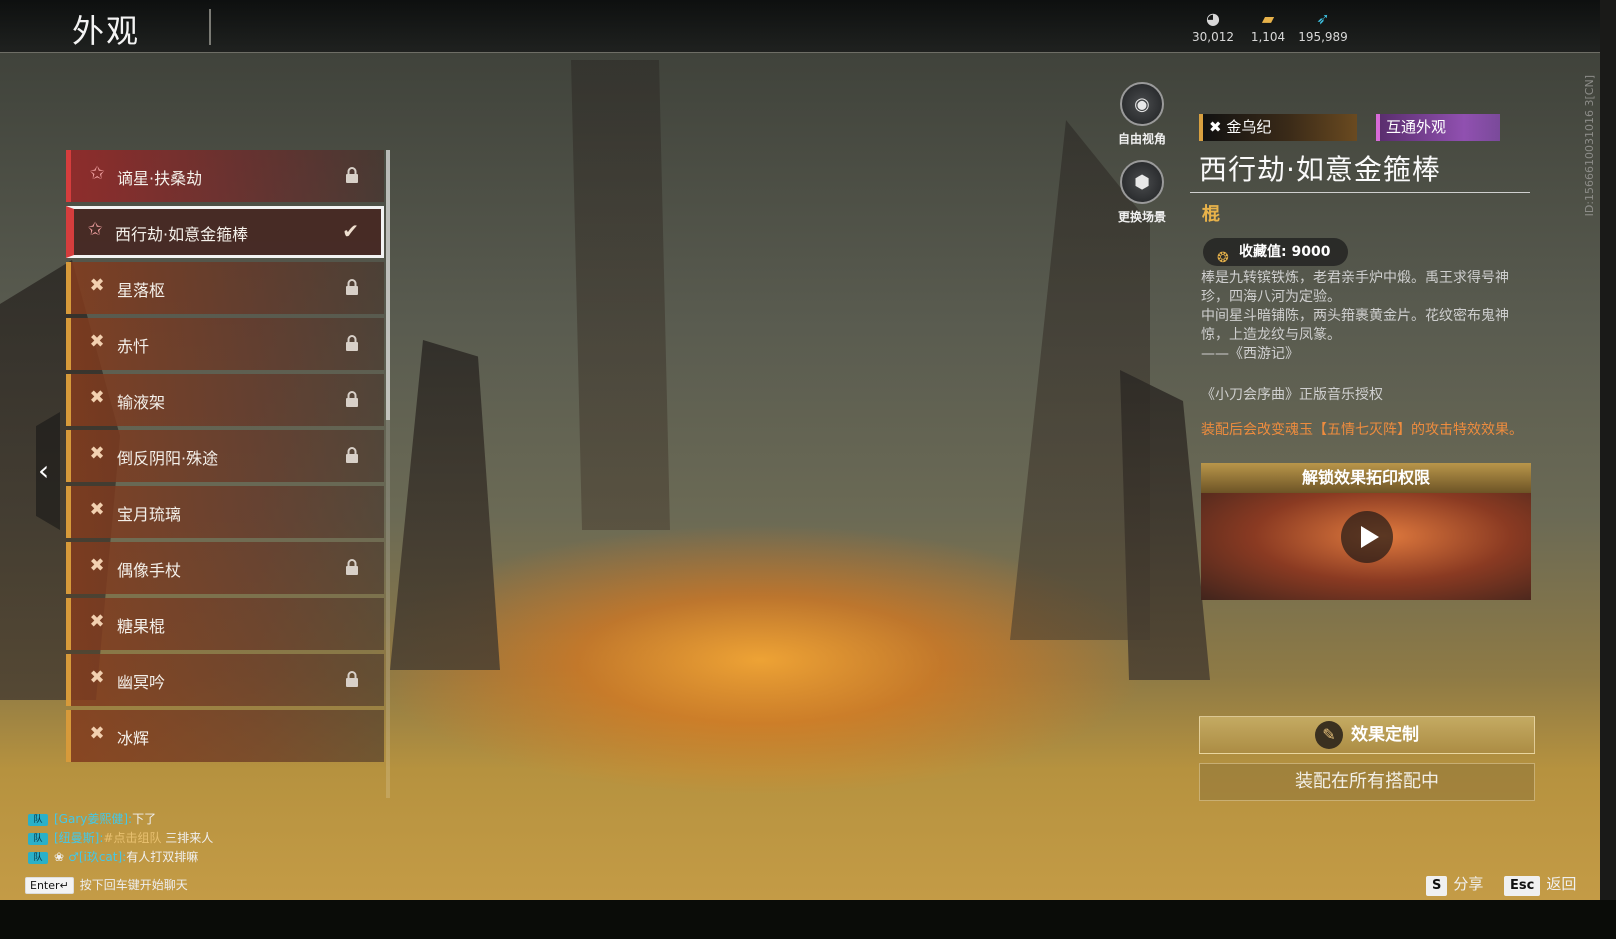 Image resolution: width=1616 pixels, height=939 pixels. Describe the element at coordinates (800, 26) in the screenshot. I see `top-bar: 外观 ◕ 30,012 ▰ 1,104 ➶ 195,989` at that location.